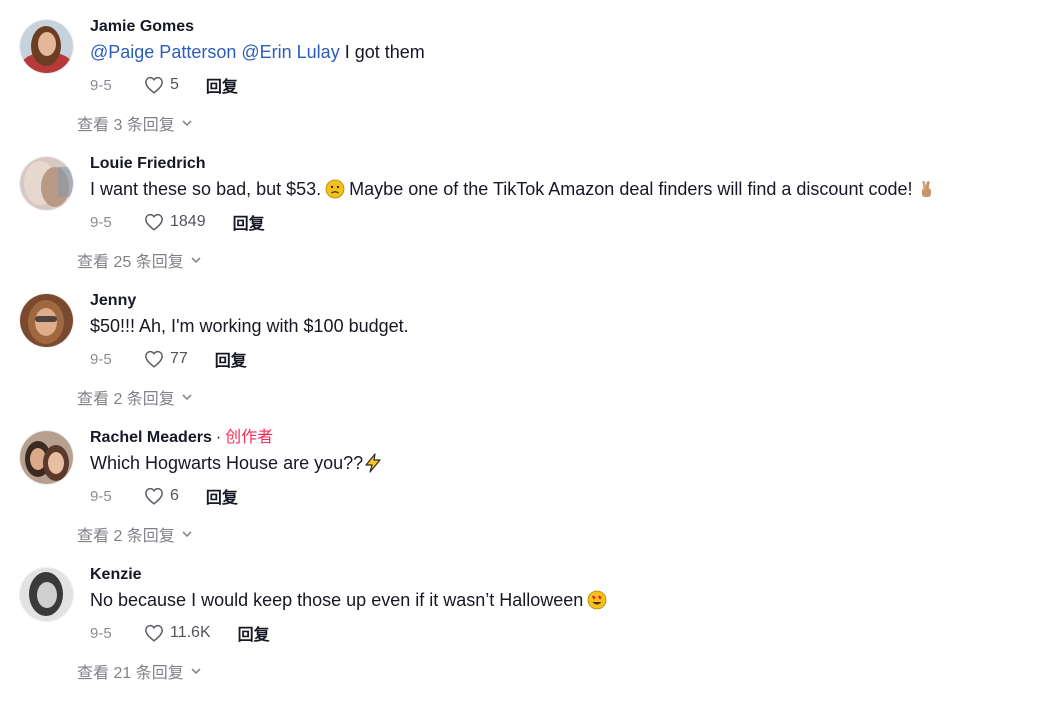 Image resolution: width=1041 pixels, height=702 pixels. Describe the element at coordinates (373, 466) in the screenshot. I see `lightning-bolt-icon` at that location.